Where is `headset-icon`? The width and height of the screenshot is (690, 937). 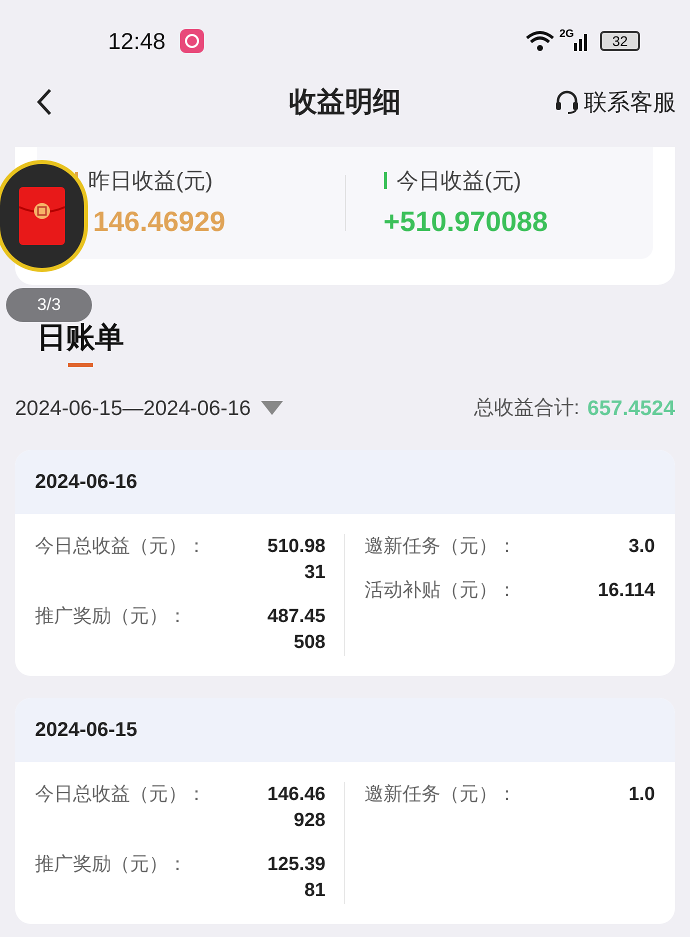
headset-icon is located at coordinates (567, 102).